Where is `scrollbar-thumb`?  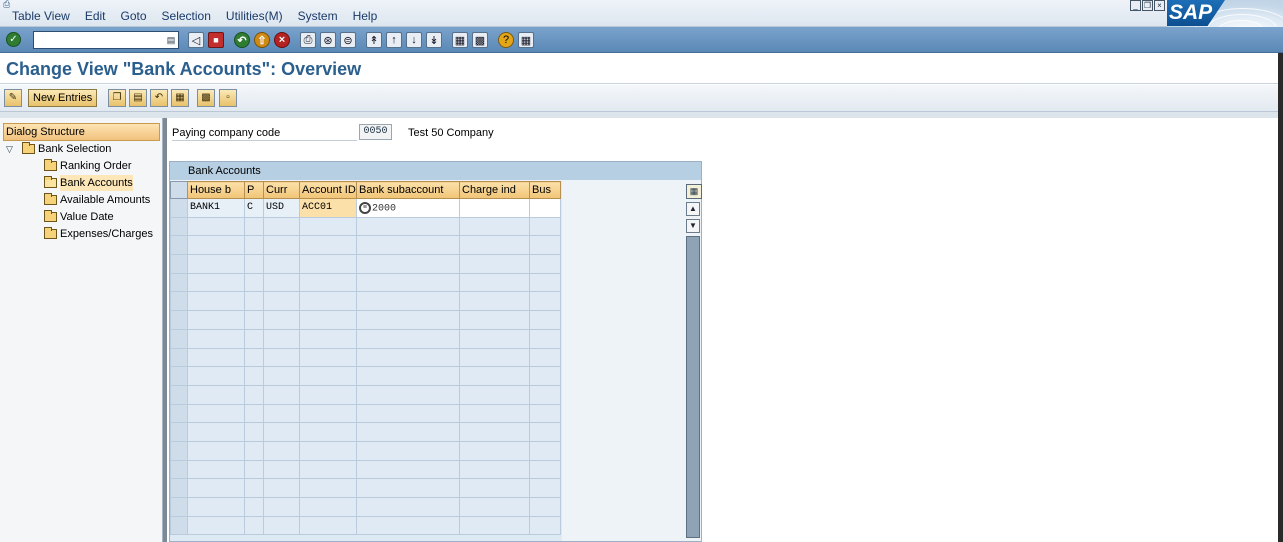 scrollbar-thumb is located at coordinates (693, 387).